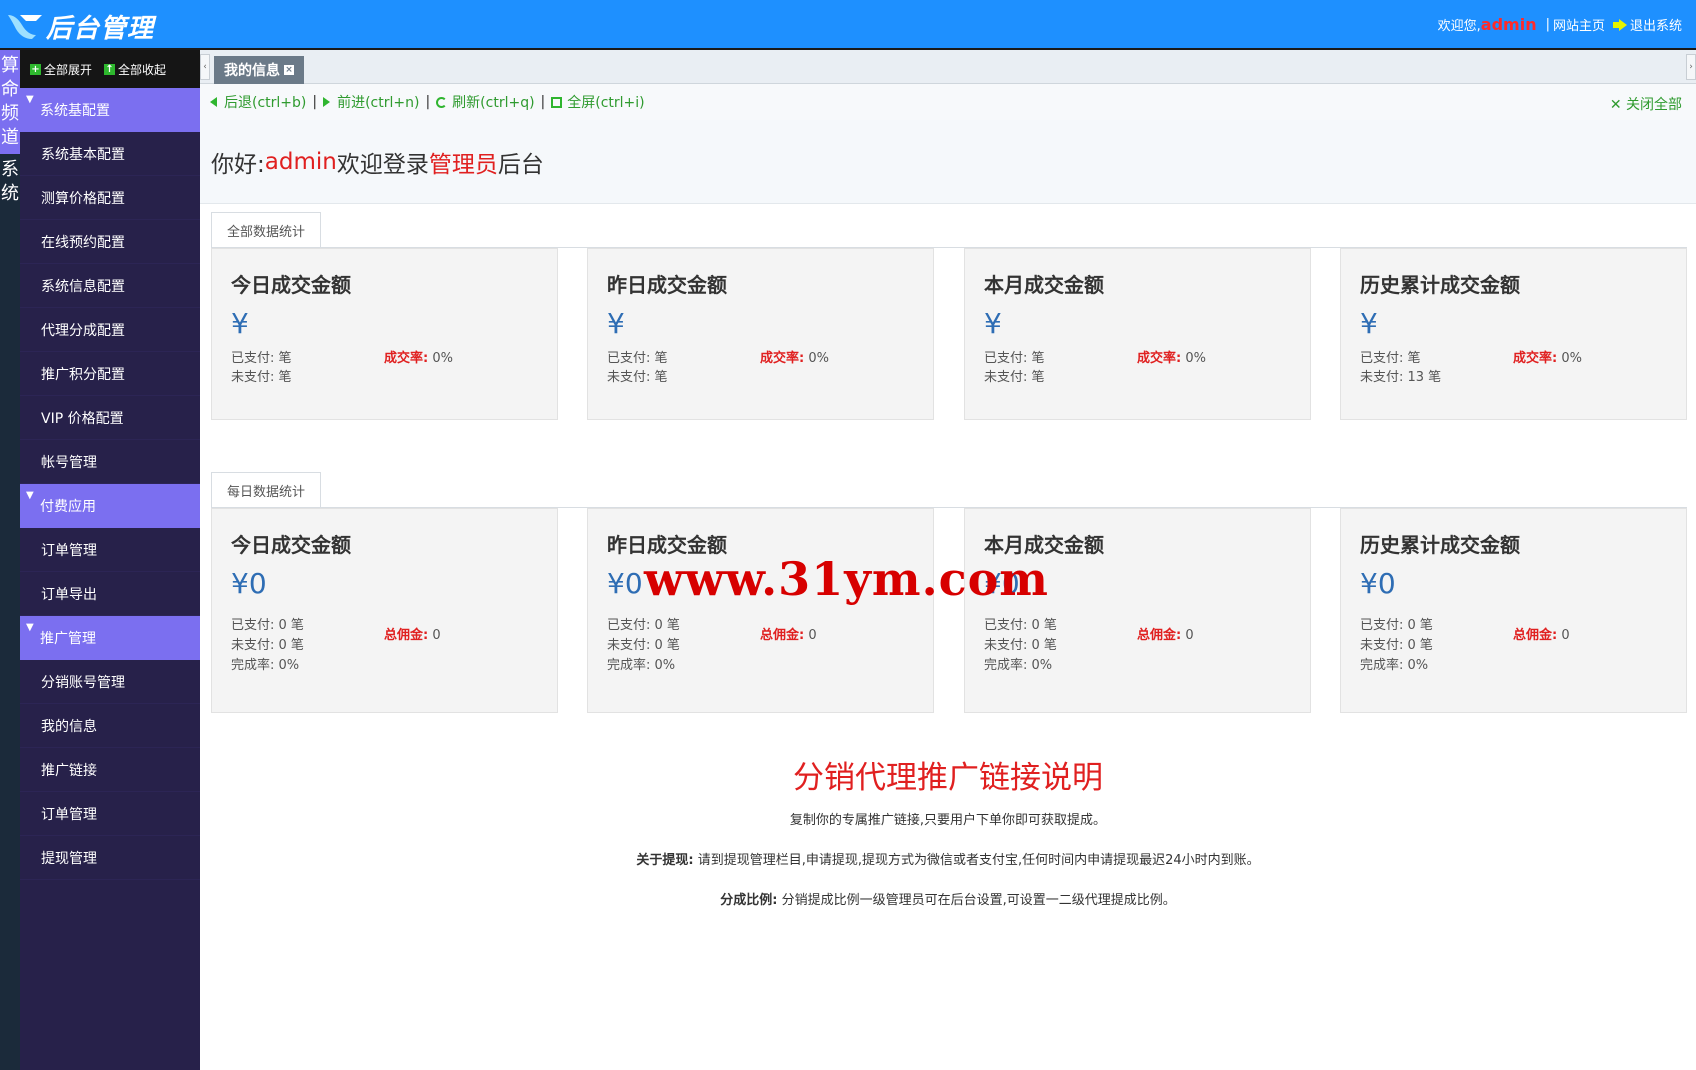  I want to click on stat-card-yesterday: 昨日成交金额 ¥ 已支付: 笔 未支付: 笔 成交率: 0%, so click(760, 334).